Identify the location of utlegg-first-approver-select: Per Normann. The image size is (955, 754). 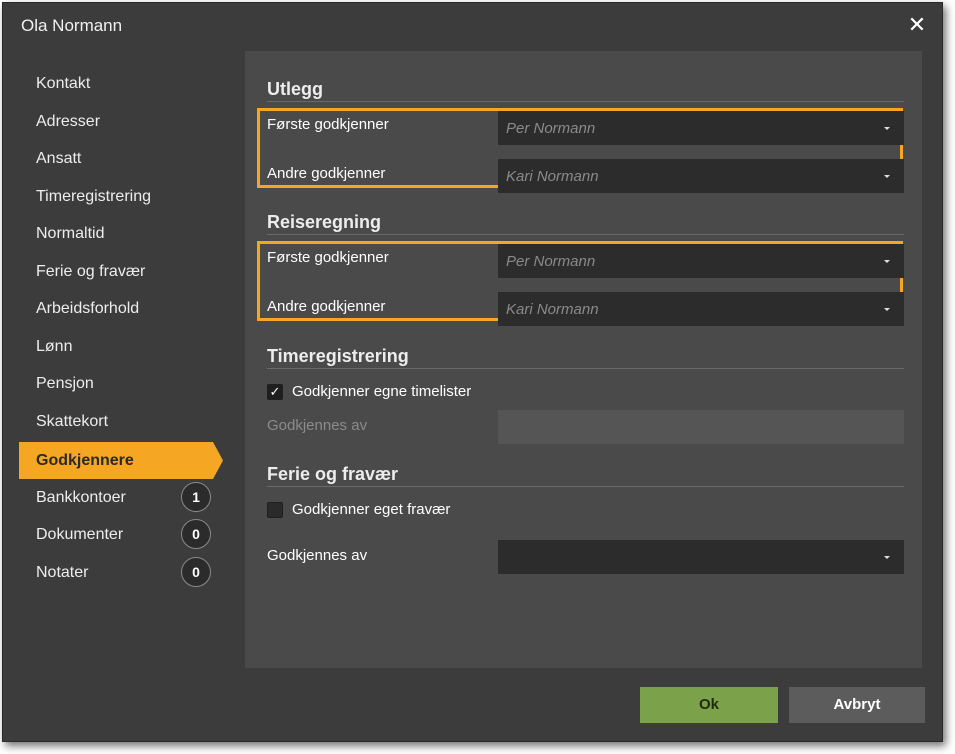
(701, 128).